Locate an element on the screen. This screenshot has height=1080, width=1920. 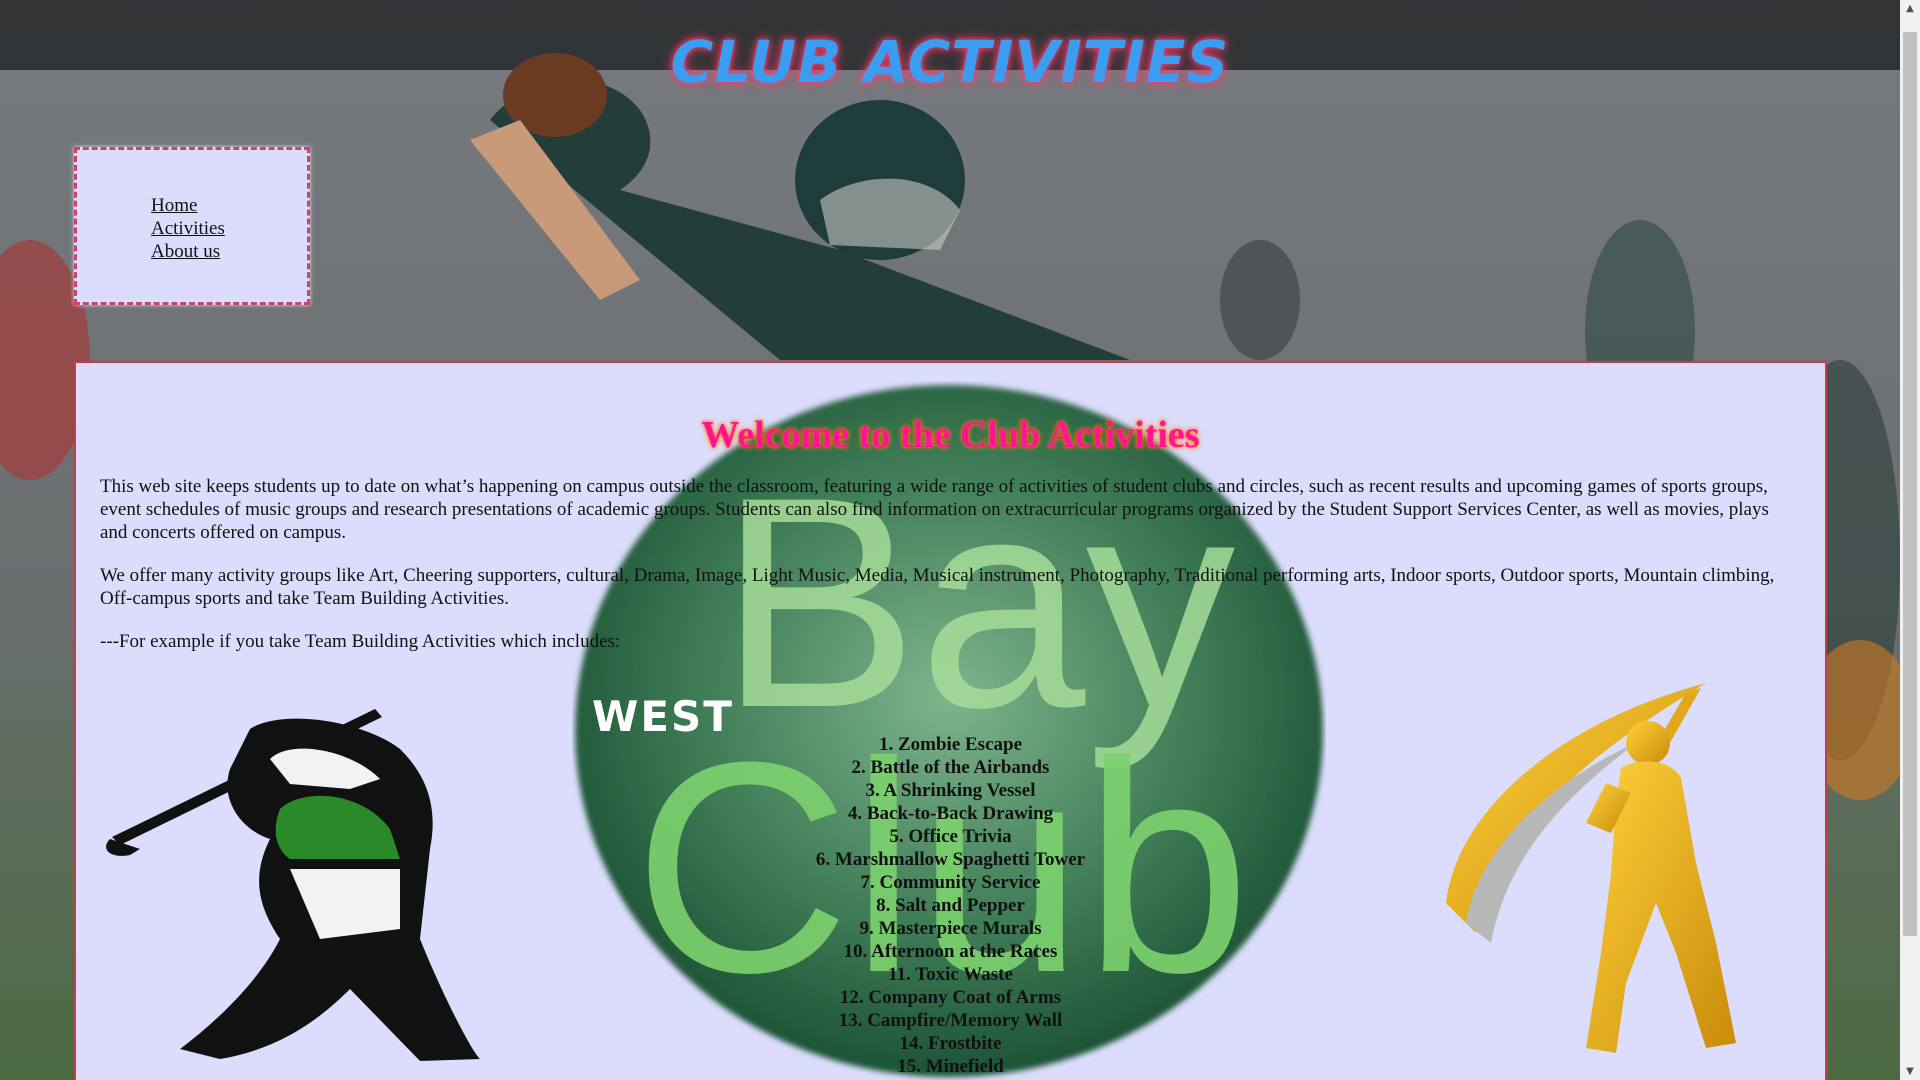
nav-link-home: Home is located at coordinates (174, 205).